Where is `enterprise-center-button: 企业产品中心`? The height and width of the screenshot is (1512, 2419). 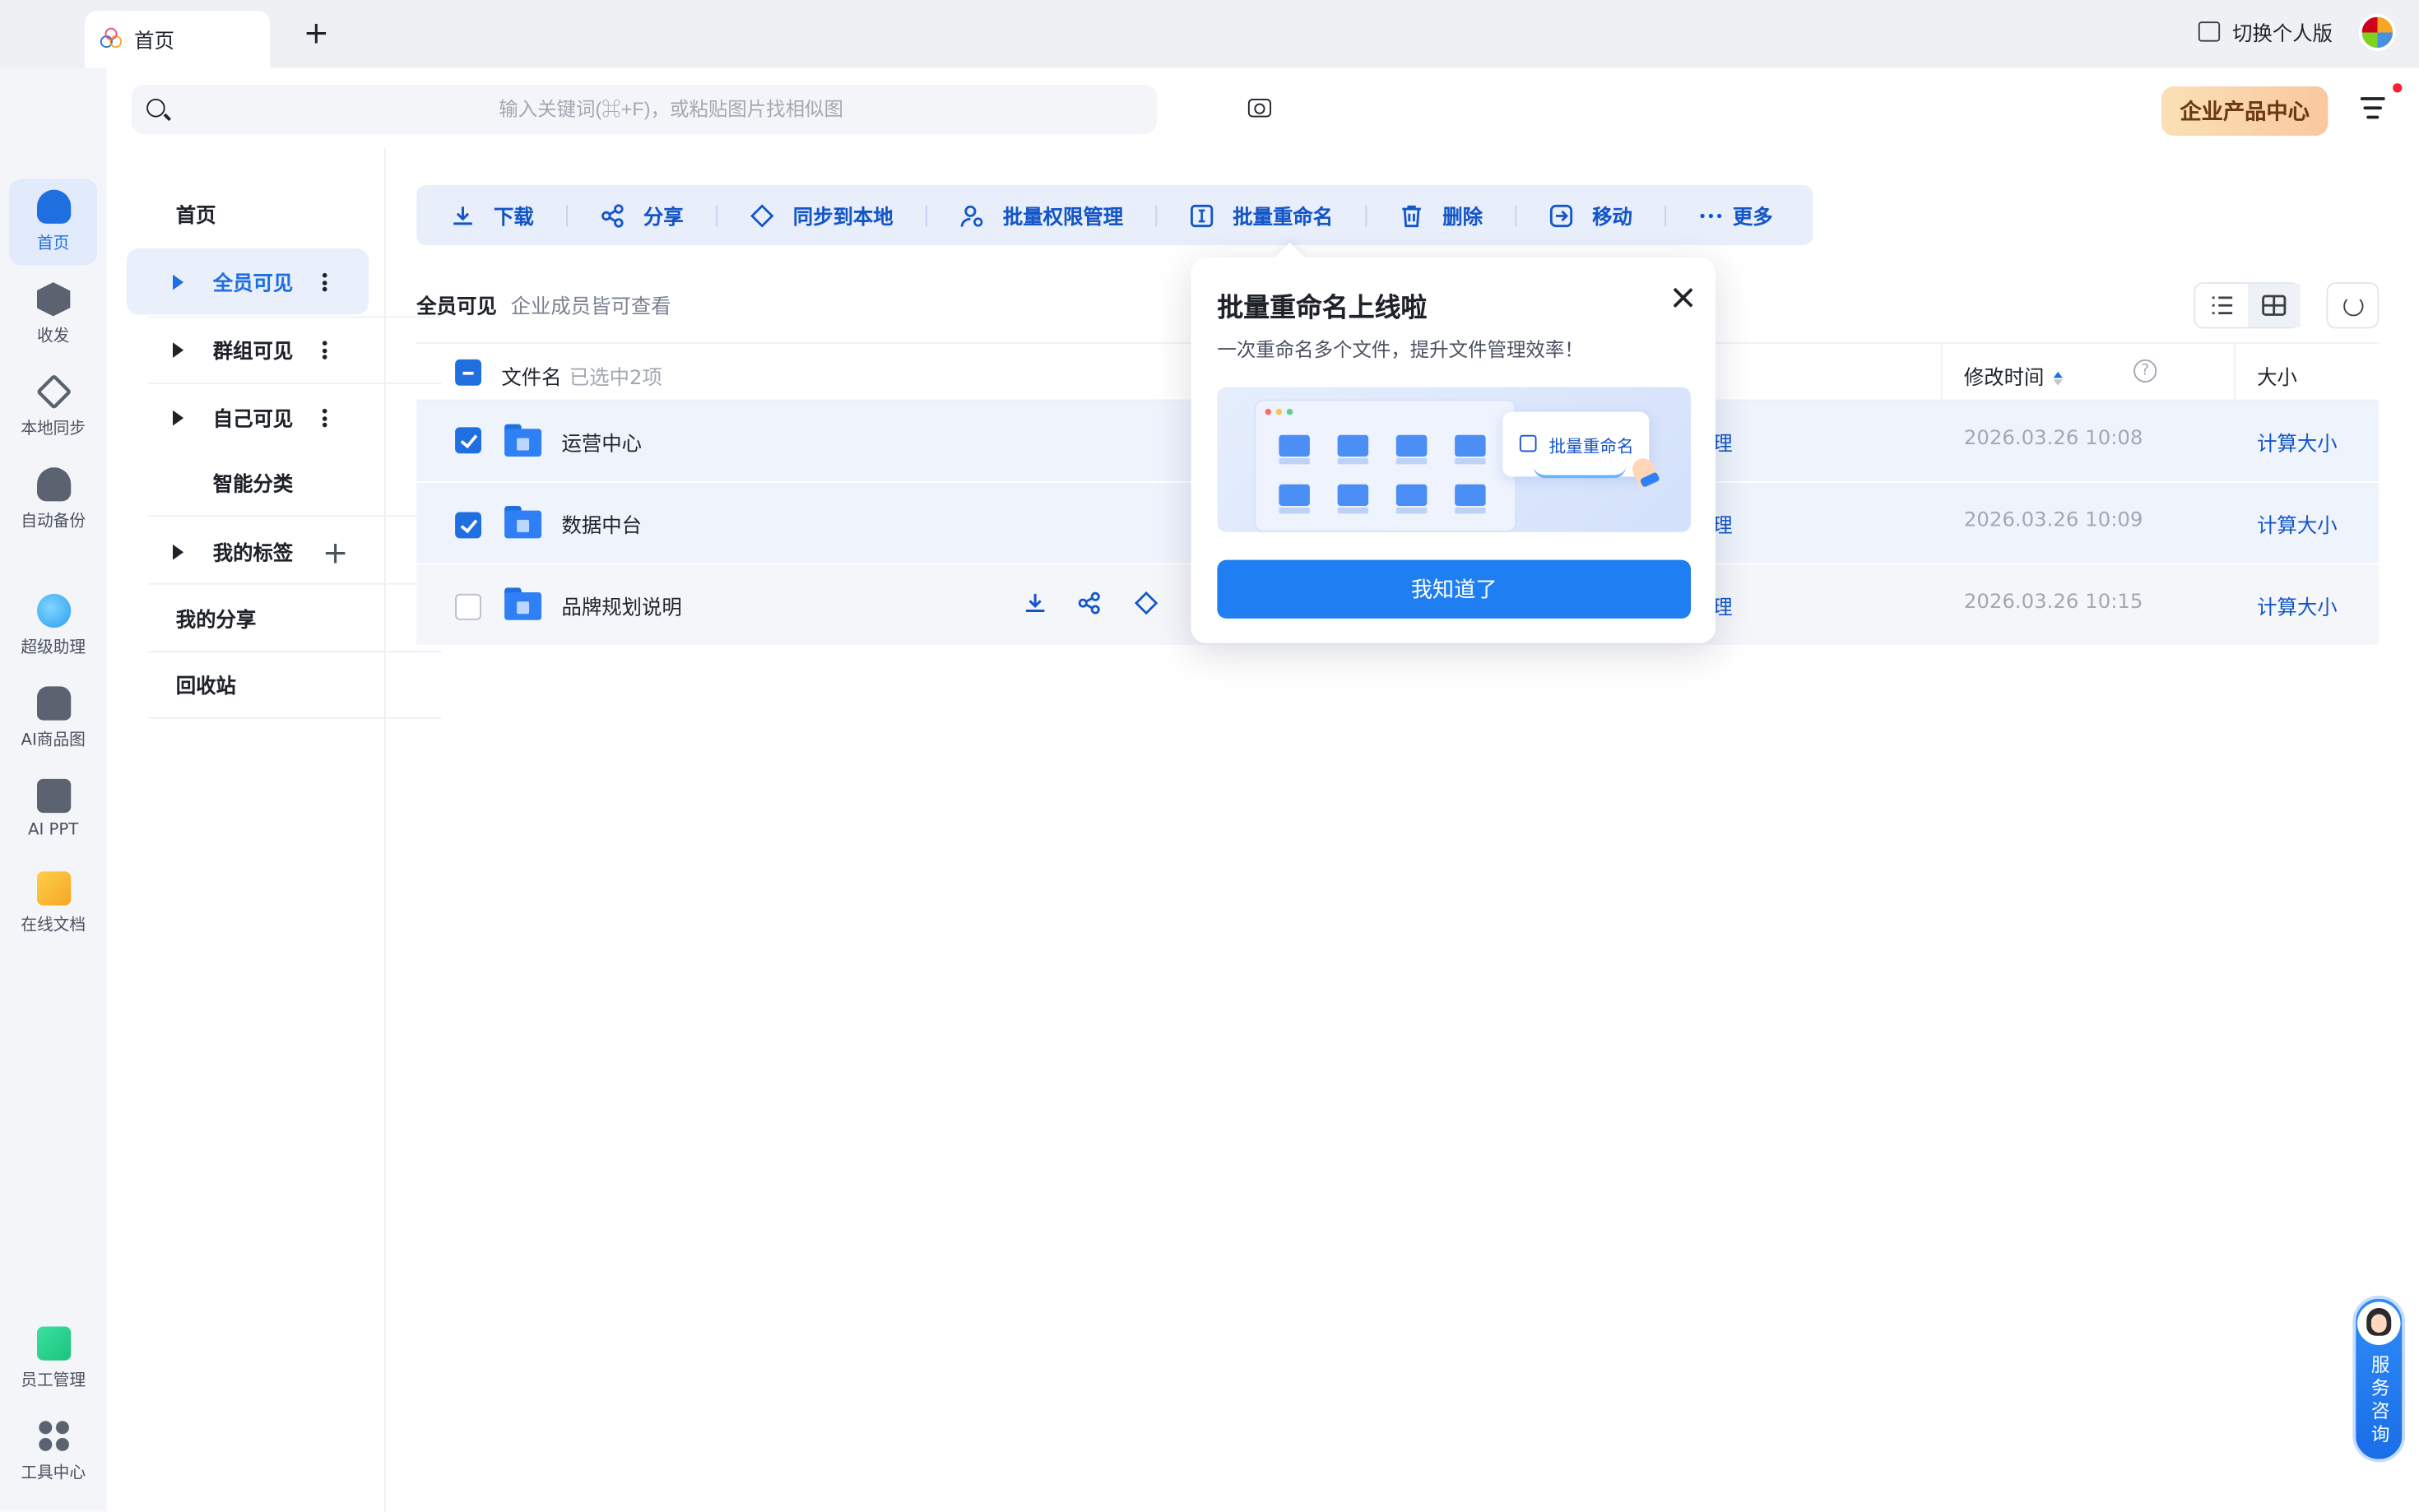
enterprise-center-button: 企业产品中心 is located at coordinates (2244, 111).